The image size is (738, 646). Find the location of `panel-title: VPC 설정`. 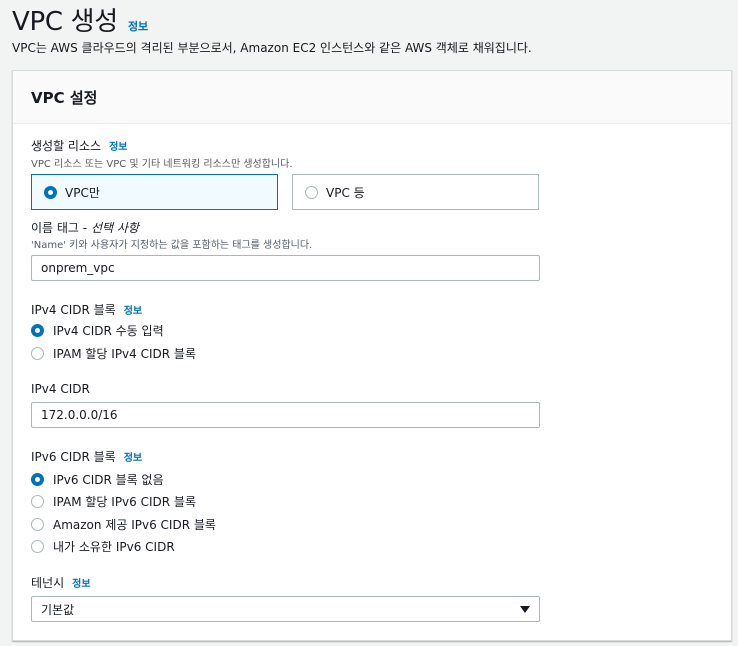

panel-title: VPC 설정 is located at coordinates (64, 97).